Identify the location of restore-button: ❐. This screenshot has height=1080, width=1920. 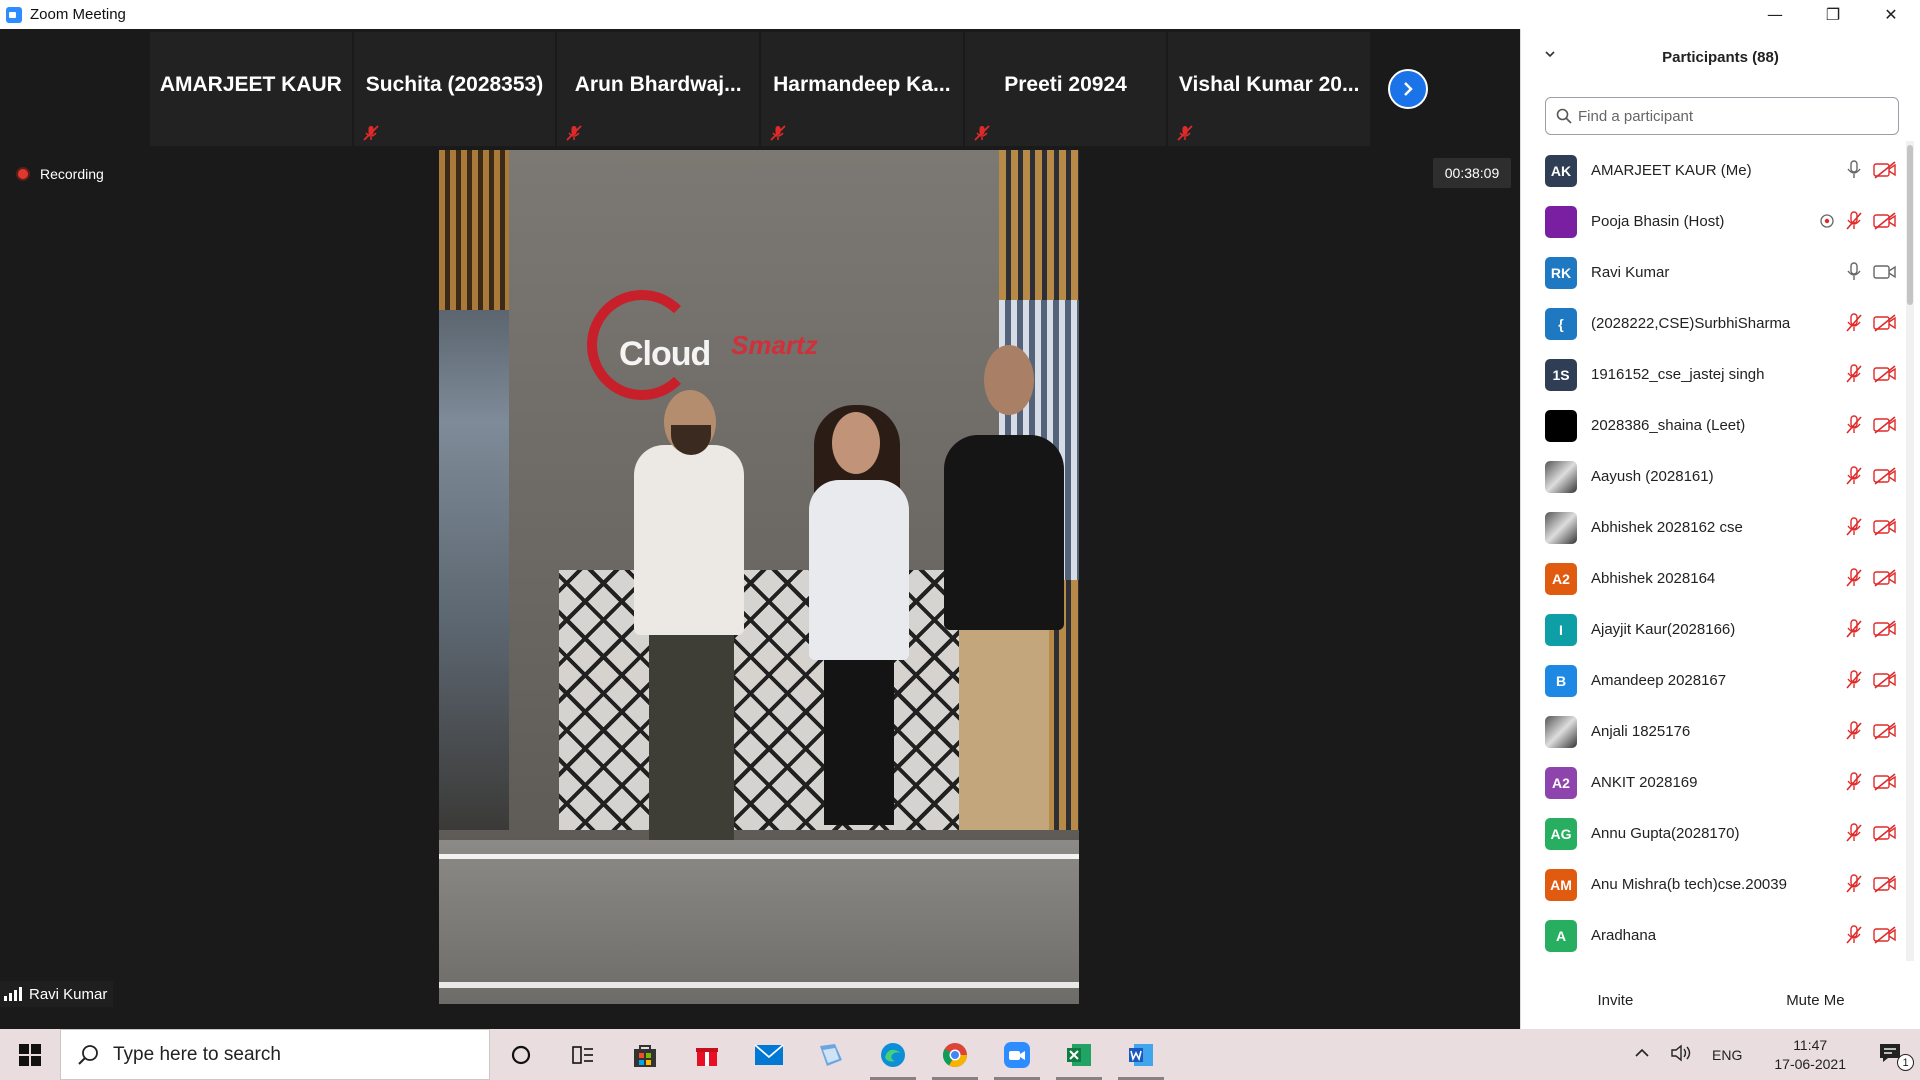
(1833, 14).